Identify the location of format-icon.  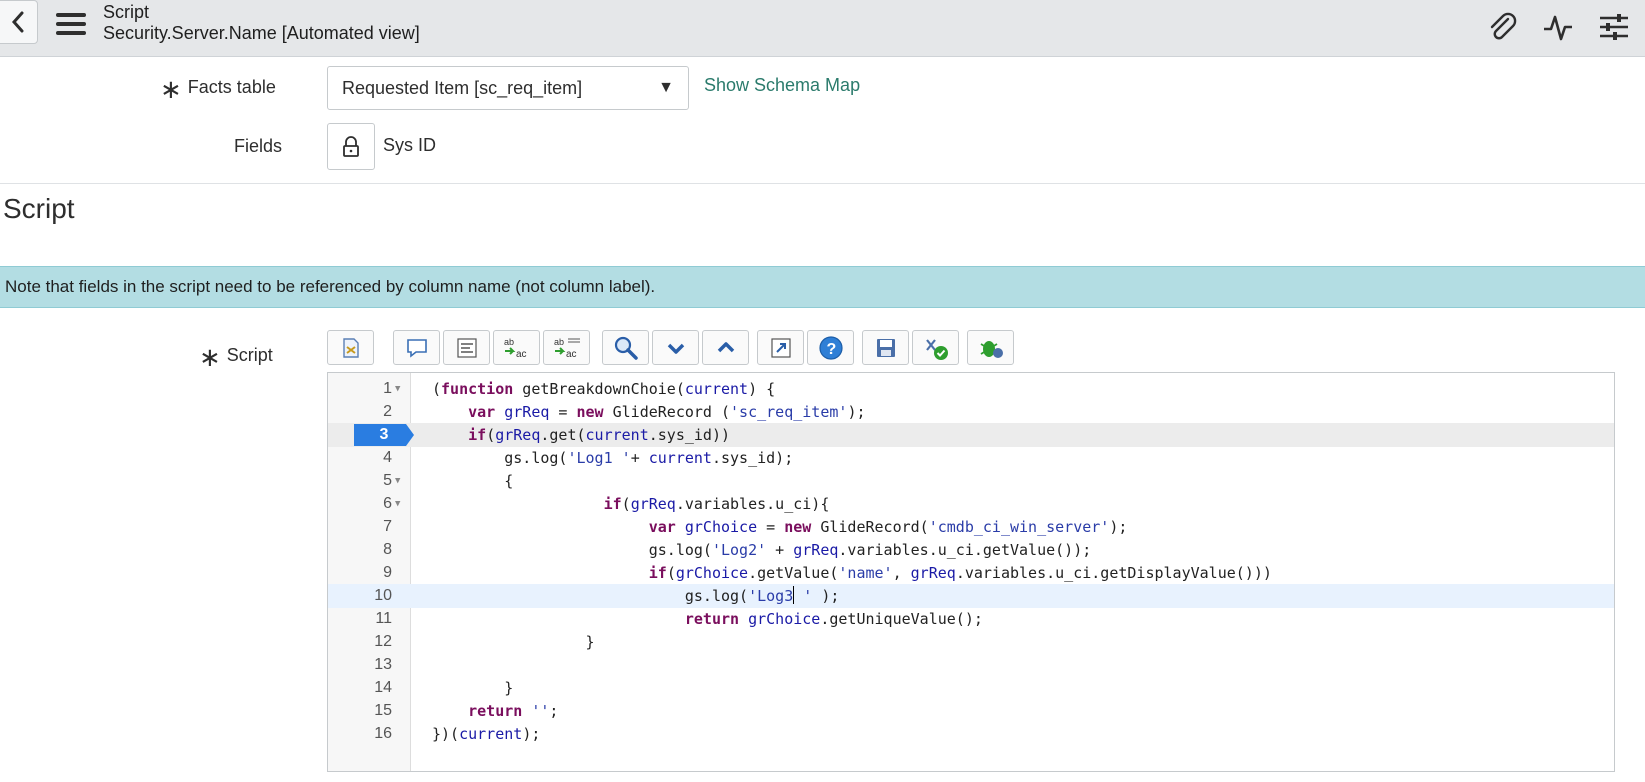
(466, 347).